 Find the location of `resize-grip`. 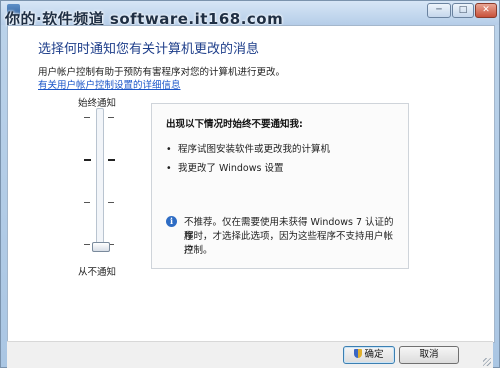

resize-grip is located at coordinates (487, 362).